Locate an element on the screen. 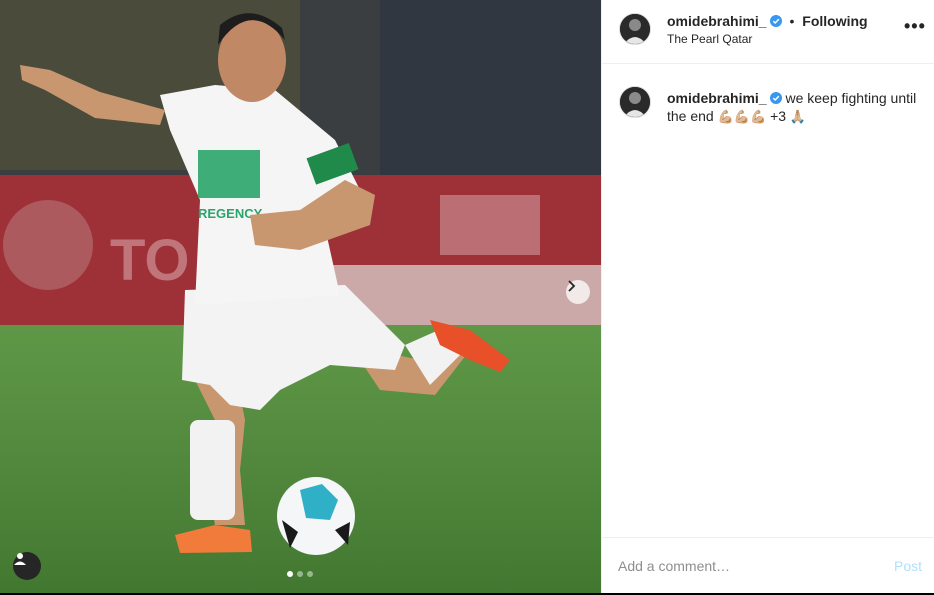 Image resolution: width=934 pixels, height=595 pixels. caption-username: omidebrahimi_ is located at coordinates (717, 98).